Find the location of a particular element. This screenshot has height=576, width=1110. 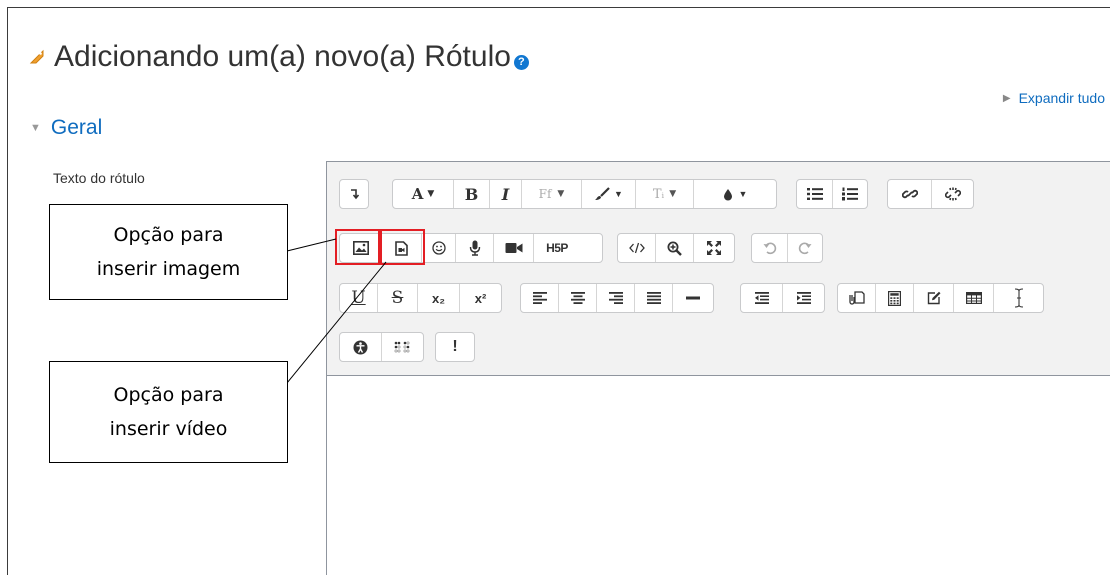

image-callout-line-2: inserir imagem is located at coordinates (168, 269).